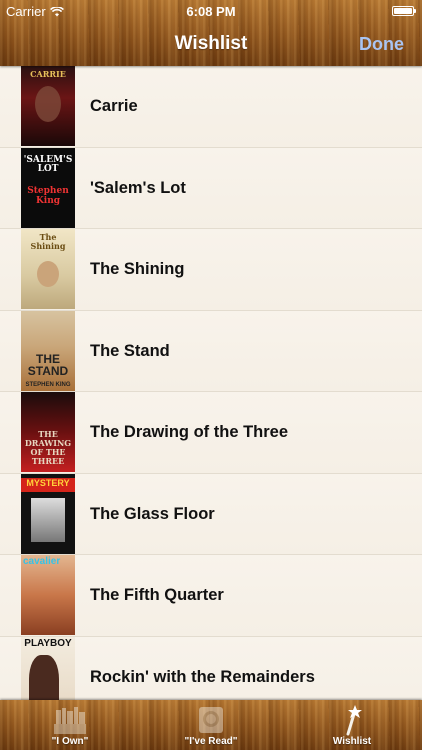 This screenshot has height=750, width=422. Describe the element at coordinates (48, 164) in the screenshot. I see `cover-title: 'SALEM'S LOT` at that location.